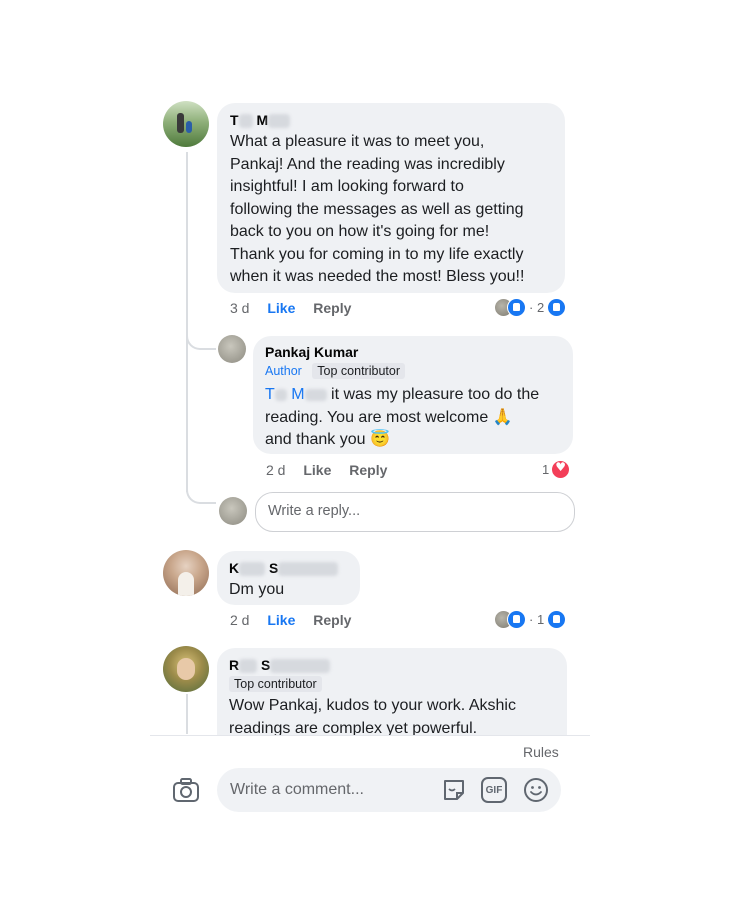  What do you see at coordinates (541, 752) in the screenshot?
I see `rules-link: Rules` at bounding box center [541, 752].